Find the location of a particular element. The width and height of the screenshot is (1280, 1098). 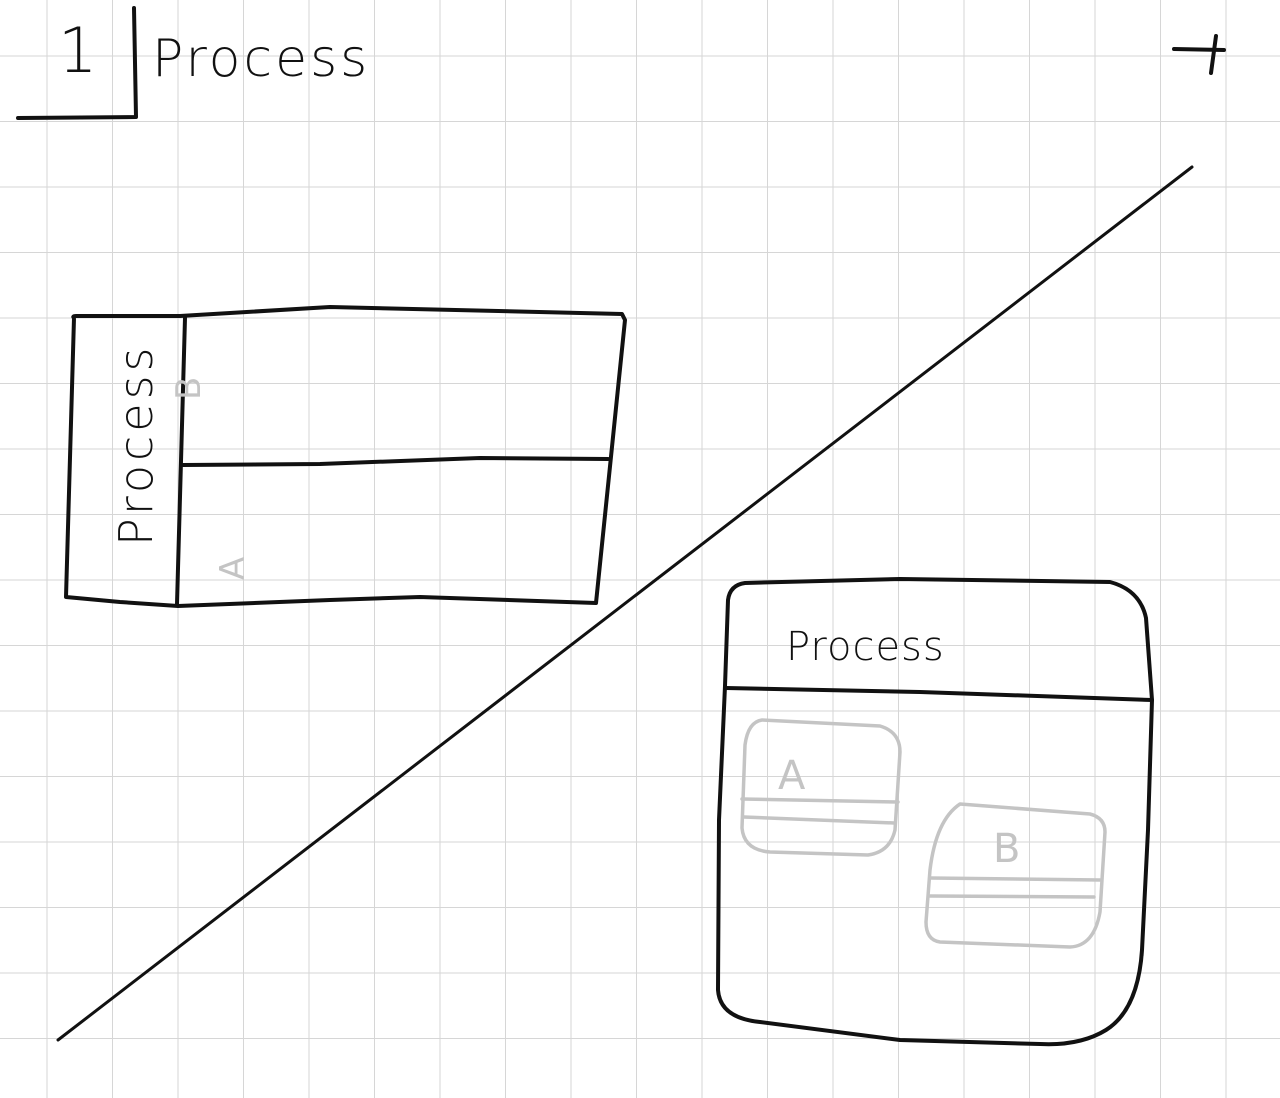

vertical-pool: Process A B is located at coordinates (935, 812).